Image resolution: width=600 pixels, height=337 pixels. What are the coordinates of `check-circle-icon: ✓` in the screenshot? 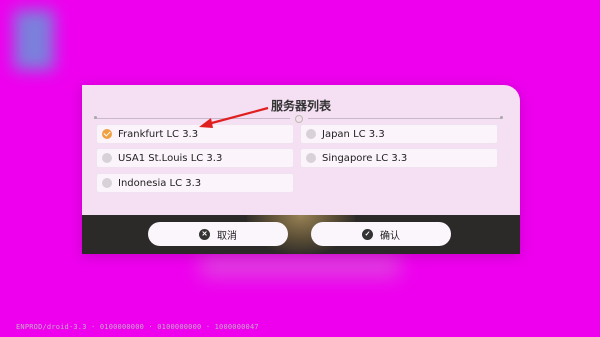 It's located at (367, 234).